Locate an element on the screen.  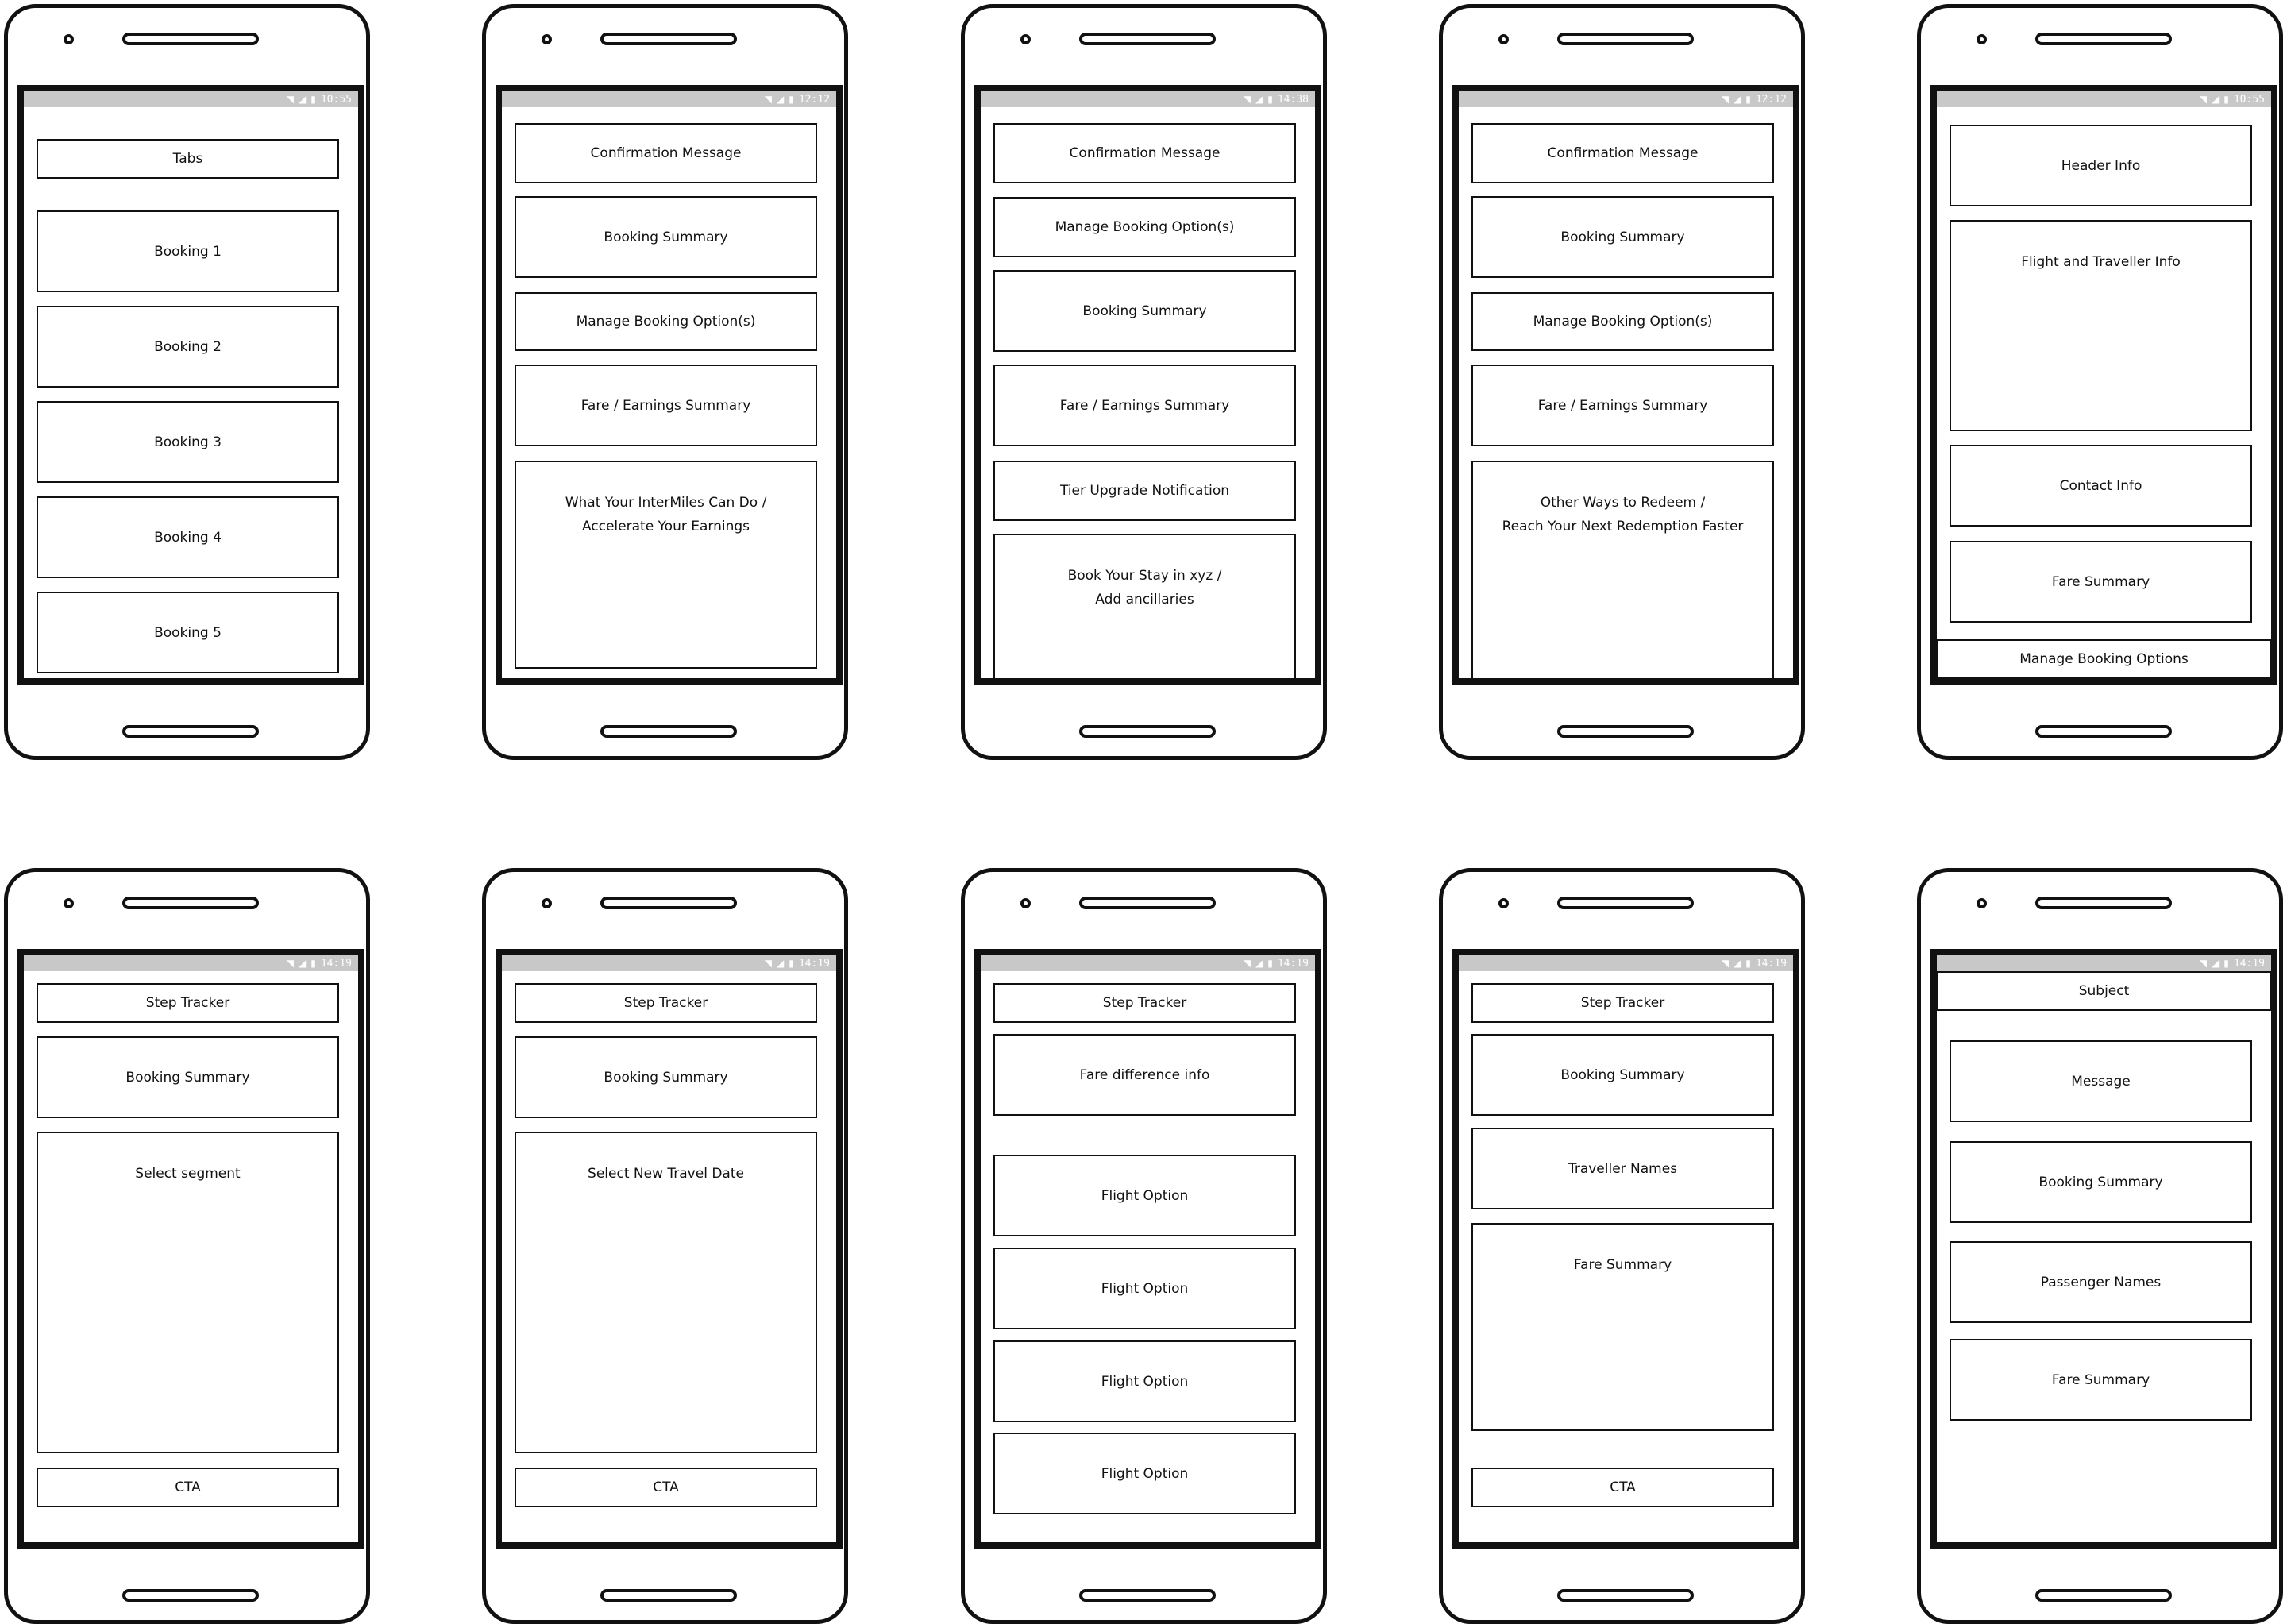
tier-upgrade-notification-block: Tier Upgrade Notification is located at coordinates (1144, 491).